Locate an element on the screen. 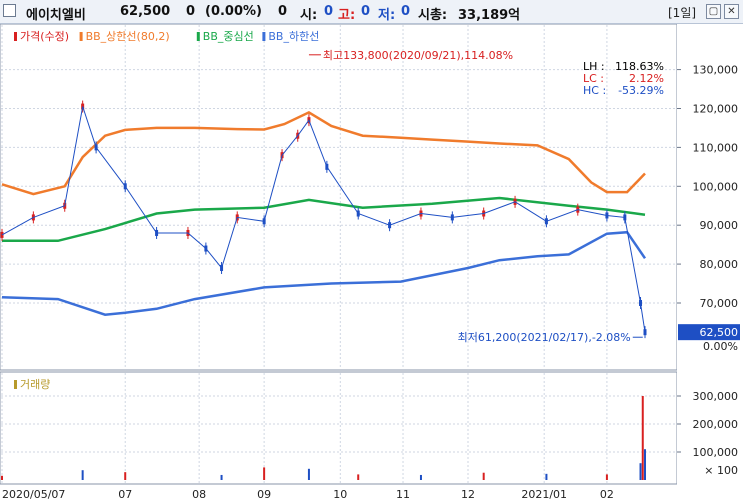 The height and width of the screenshot is (504, 743). legend-item: BB_상한선(80,2) is located at coordinates (128, 36).